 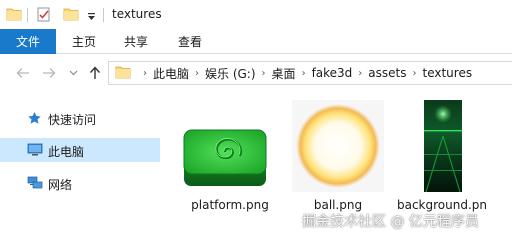 What do you see at coordinates (442, 146) in the screenshot?
I see `background-thumbnail` at bounding box center [442, 146].